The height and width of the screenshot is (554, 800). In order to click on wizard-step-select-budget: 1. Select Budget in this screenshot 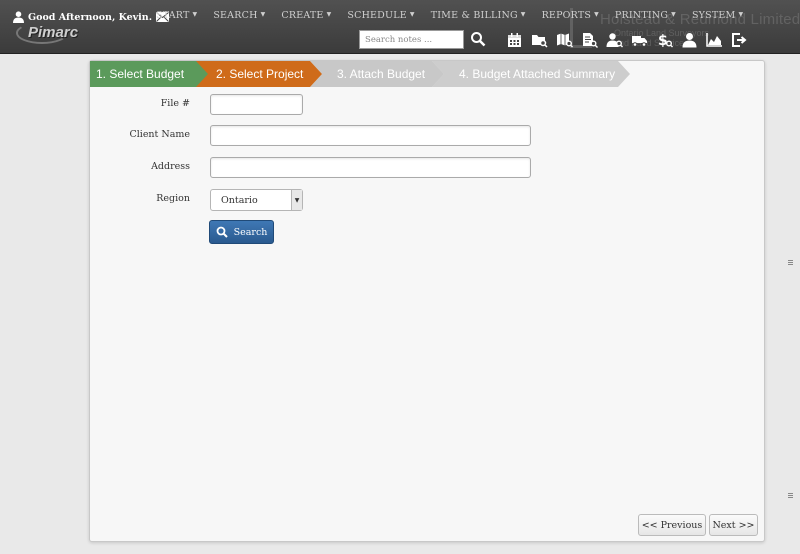, I will do `click(149, 74)`.